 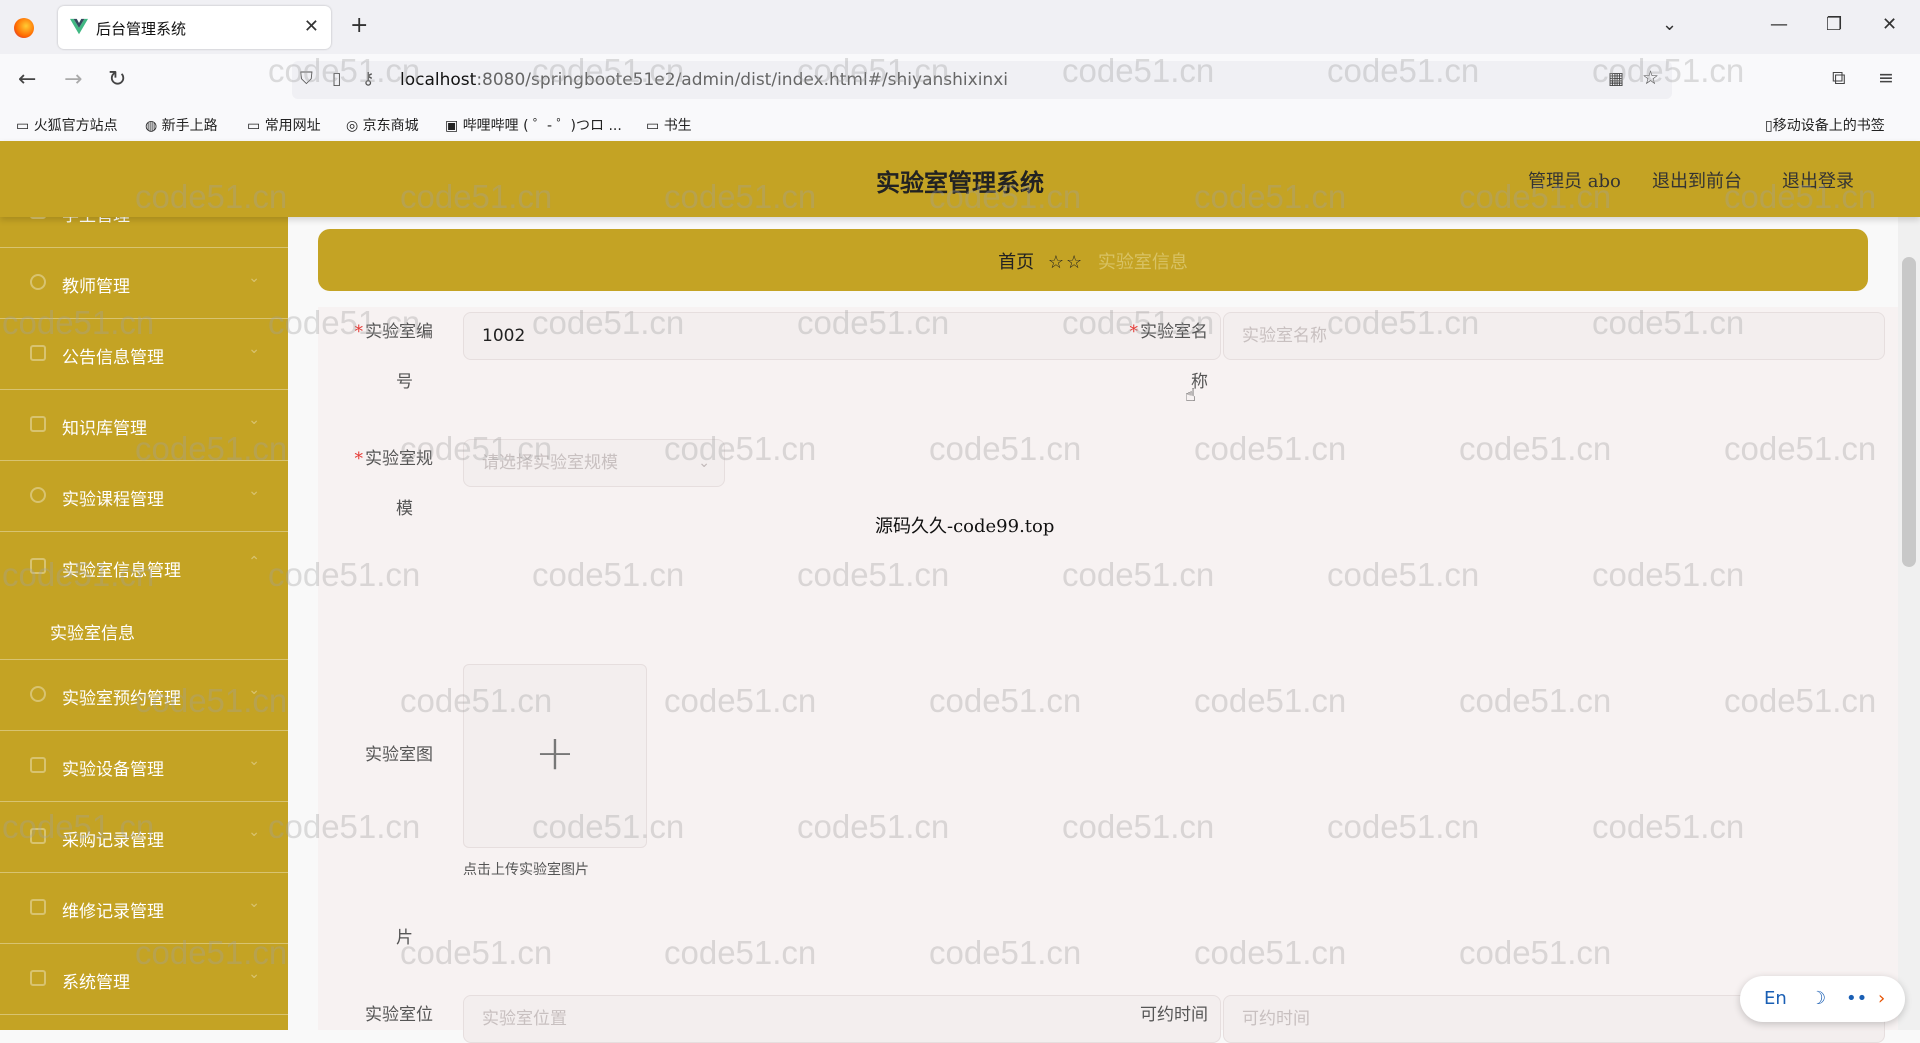 I want to click on bookmark-item: ▭ 火狐官方站点, so click(x=67, y=125).